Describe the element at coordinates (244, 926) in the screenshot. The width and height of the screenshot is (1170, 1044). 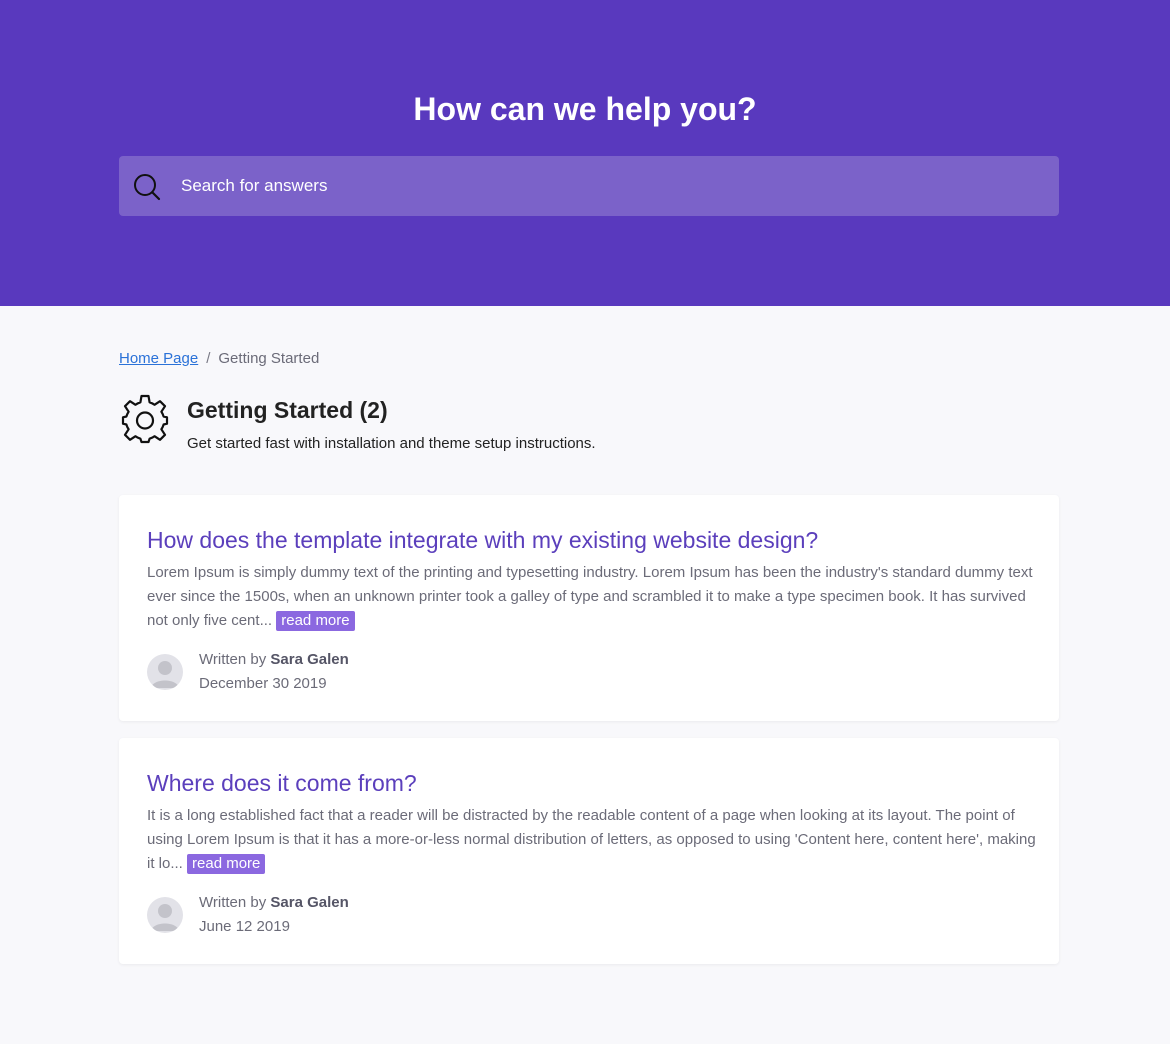
I see `article-date: June 12 2019` at that location.